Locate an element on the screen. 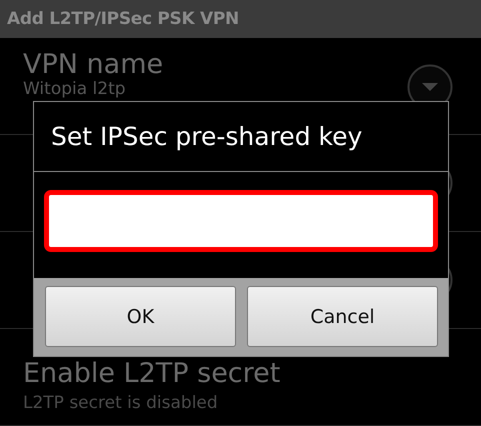 The height and width of the screenshot is (426, 481). input-field is located at coordinates (241, 221).